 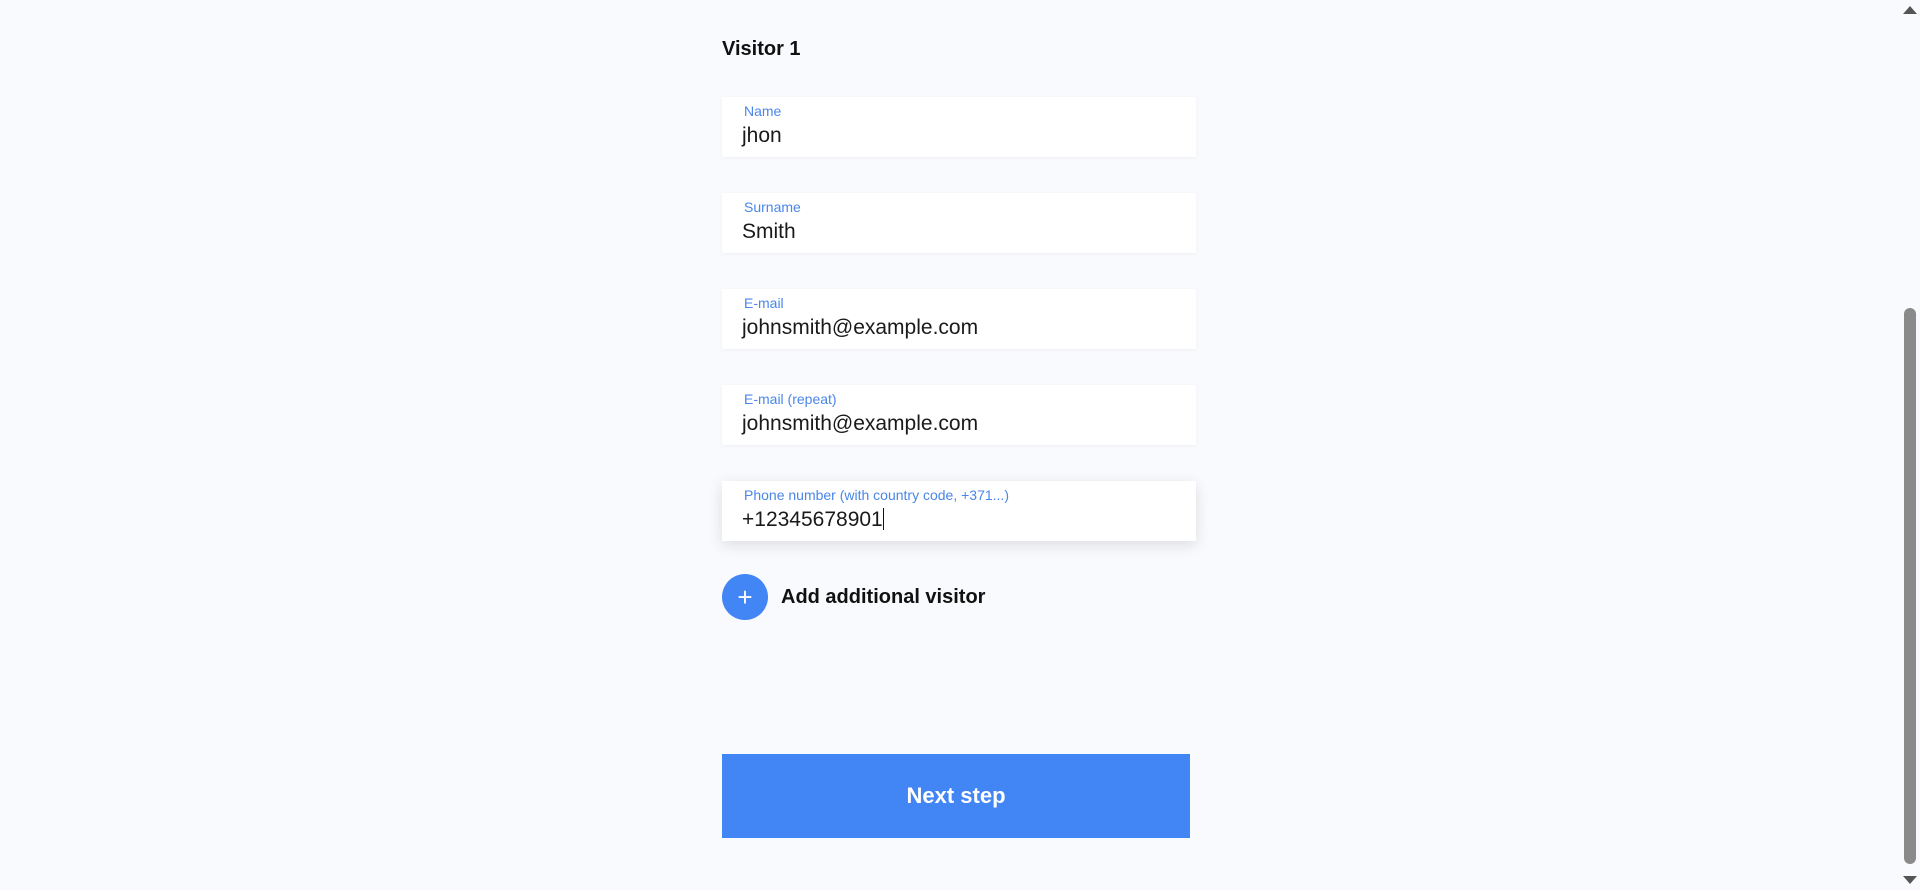 I want to click on vertical-scrollbar, so click(x=1910, y=445).